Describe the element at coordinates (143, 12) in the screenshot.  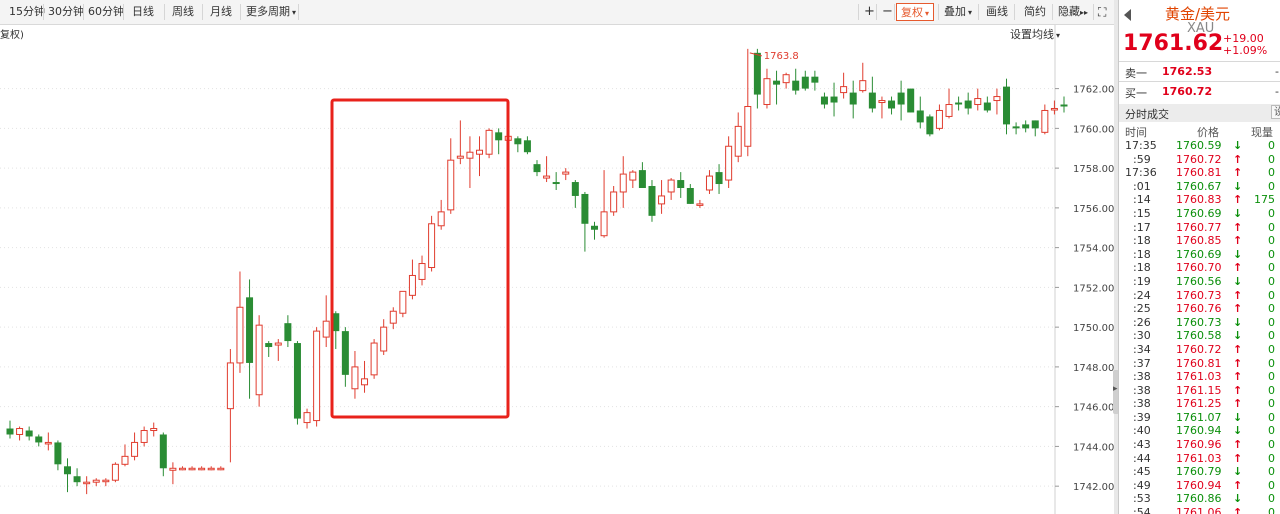
I see `tab-daily: 日线` at that location.